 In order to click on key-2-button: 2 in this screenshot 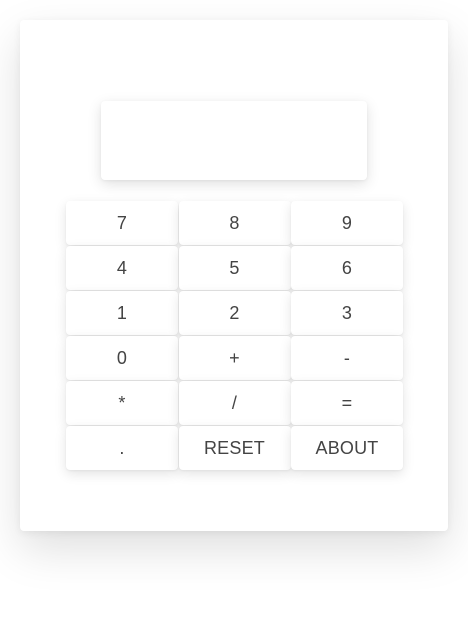, I will do `click(234, 313)`.